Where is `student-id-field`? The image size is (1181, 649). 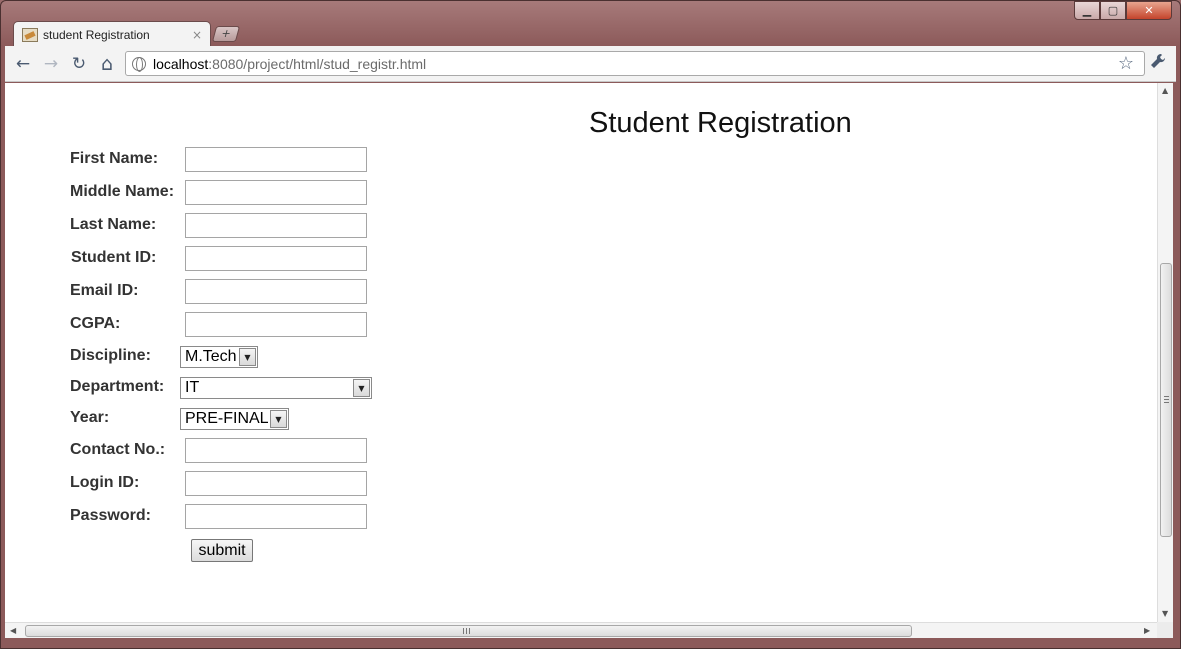 student-id-field is located at coordinates (276, 258).